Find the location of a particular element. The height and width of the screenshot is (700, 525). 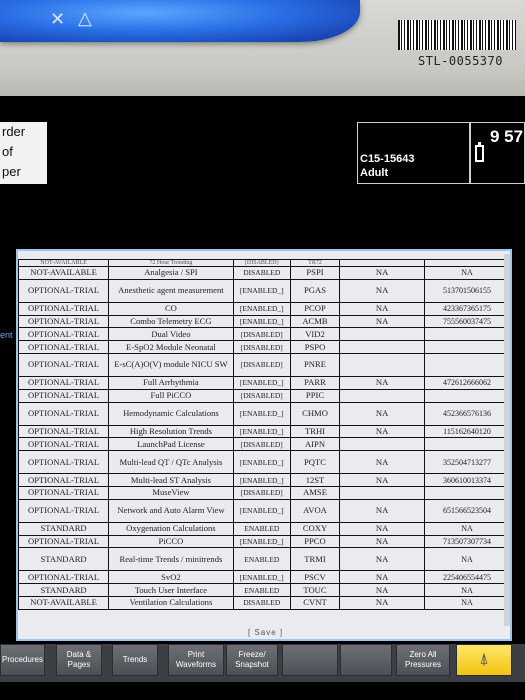

feature-cell: LaunchPad License is located at coordinates (171, 444).